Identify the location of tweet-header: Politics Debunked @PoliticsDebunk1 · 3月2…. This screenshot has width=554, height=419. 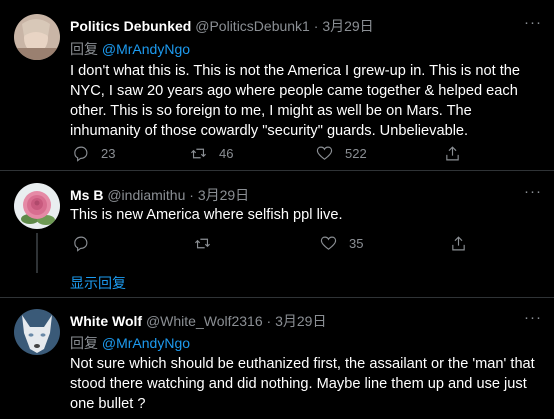
(222, 26).